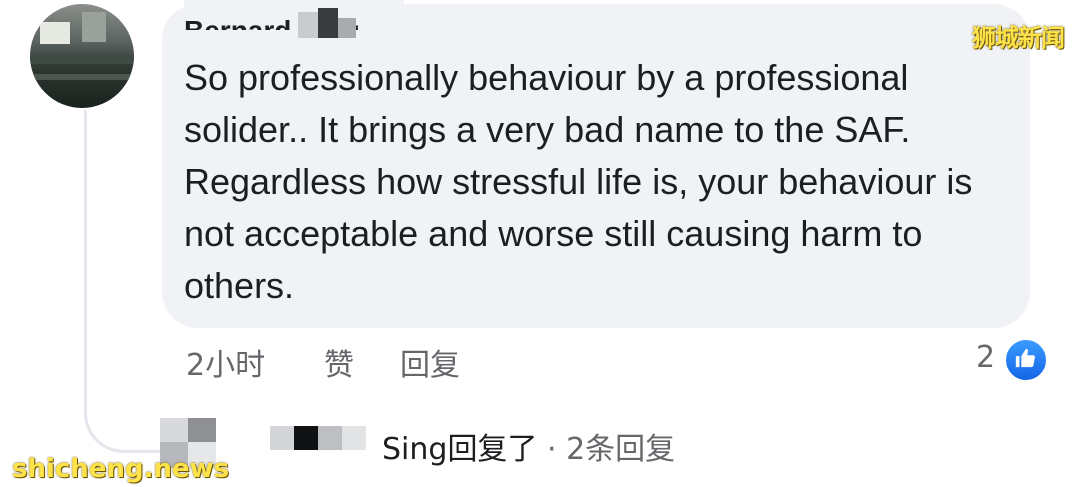 The image size is (1080, 487). What do you see at coordinates (125, 281) in the screenshot?
I see `thread-connector-line` at bounding box center [125, 281].